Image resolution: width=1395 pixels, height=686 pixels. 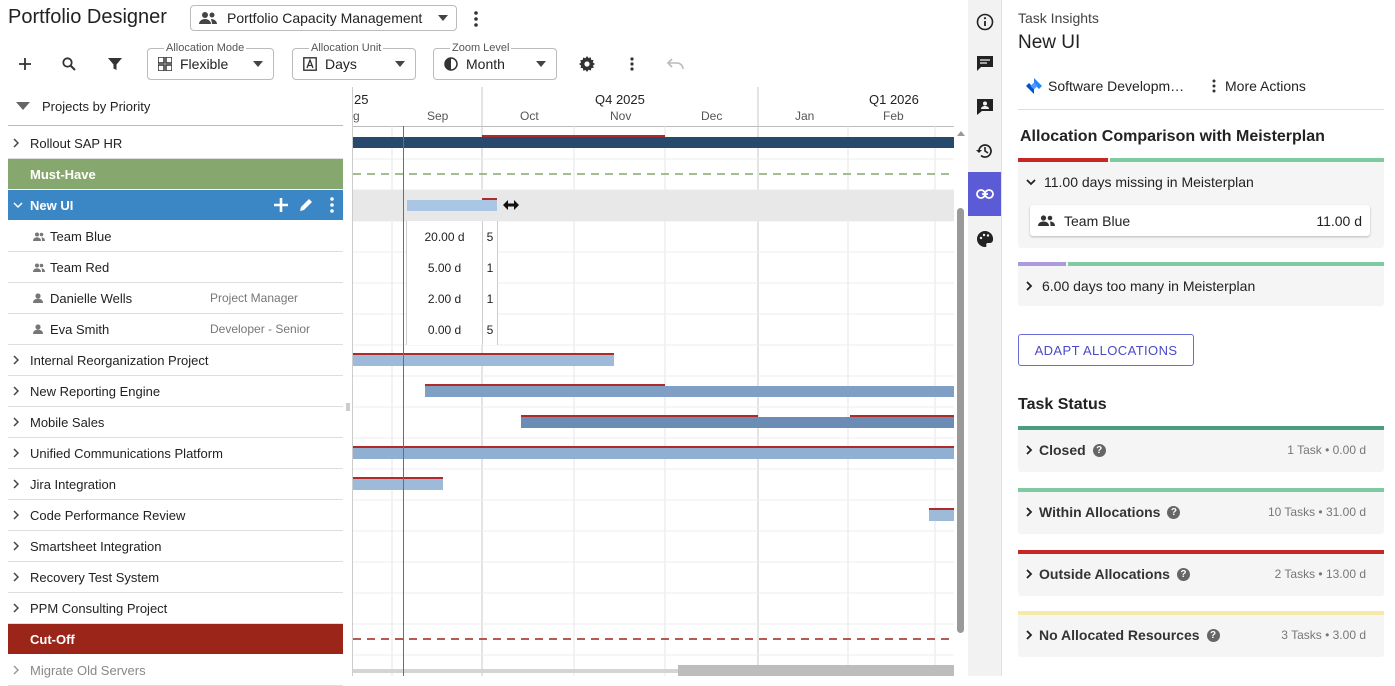 I want to click on gantt-bar-internal-reorganization, so click(x=483, y=360).